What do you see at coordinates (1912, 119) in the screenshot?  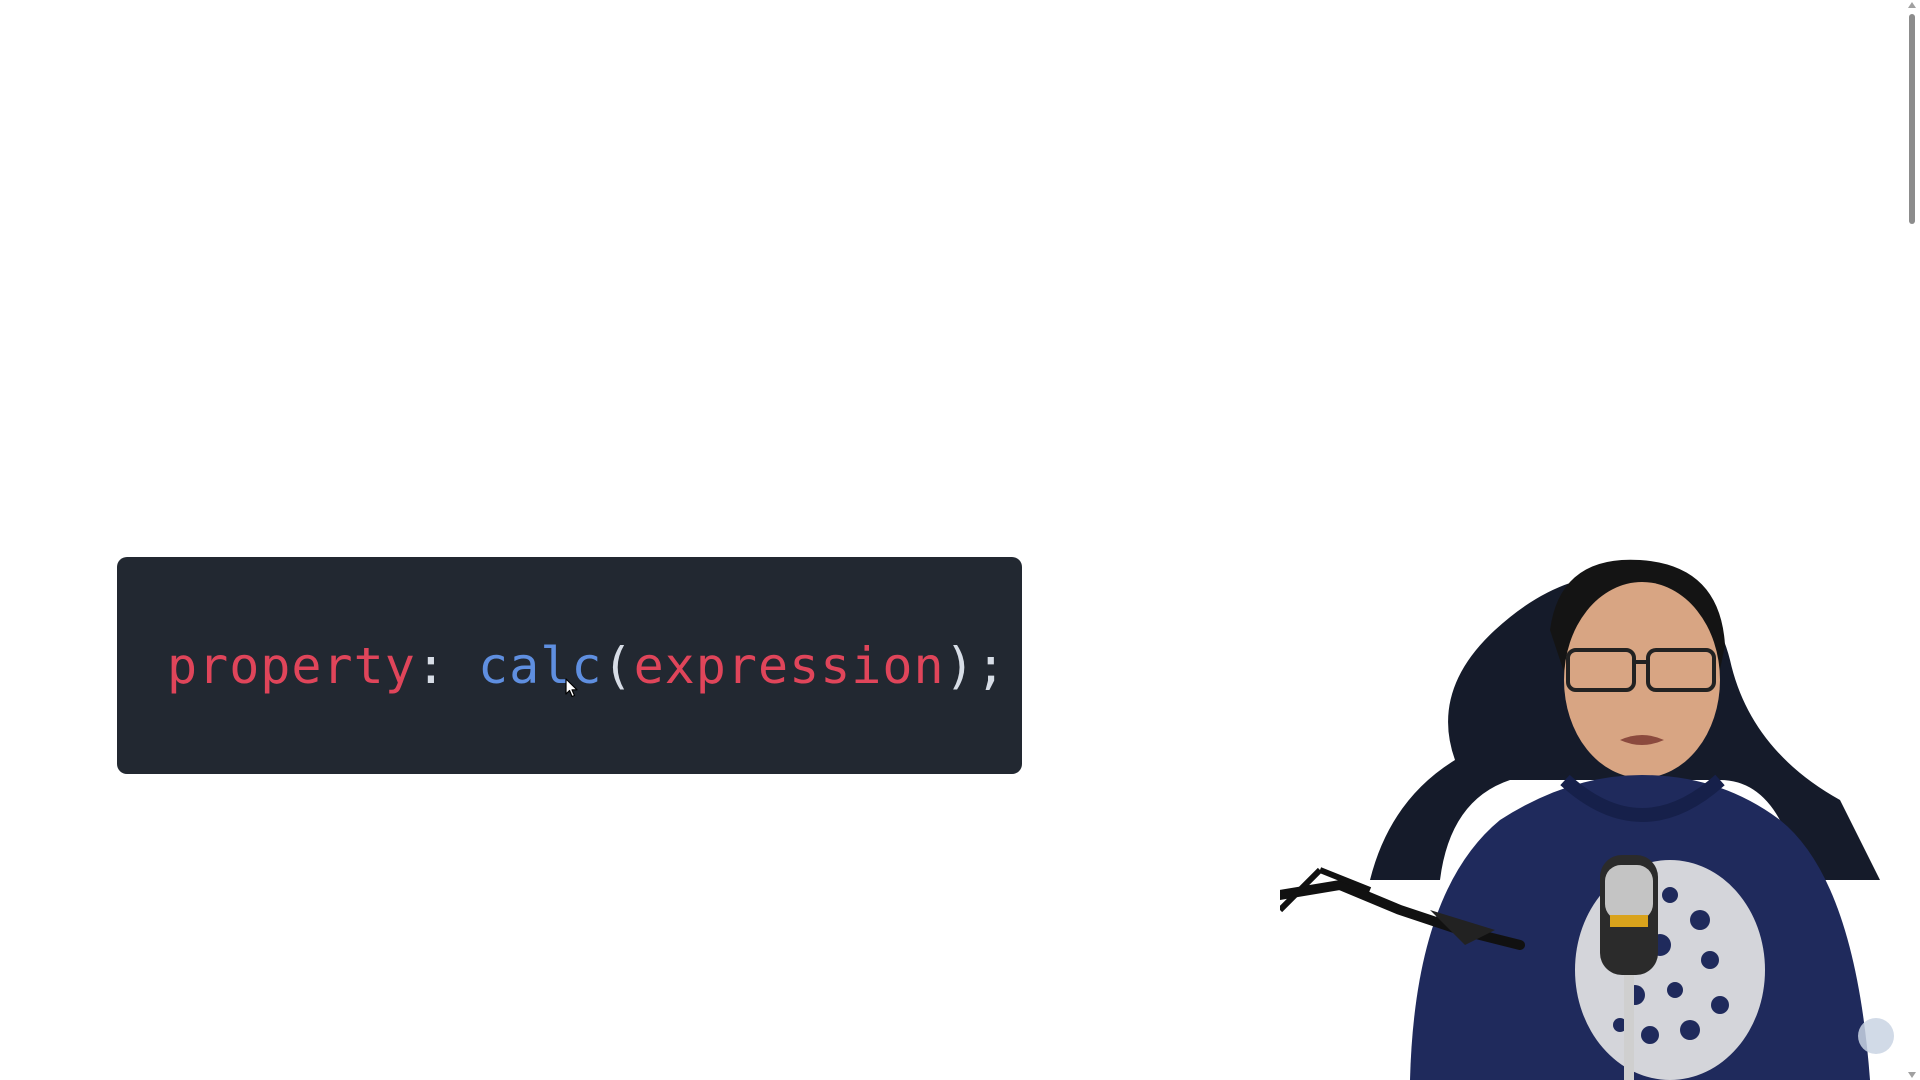 I see `scroll-thumb` at bounding box center [1912, 119].